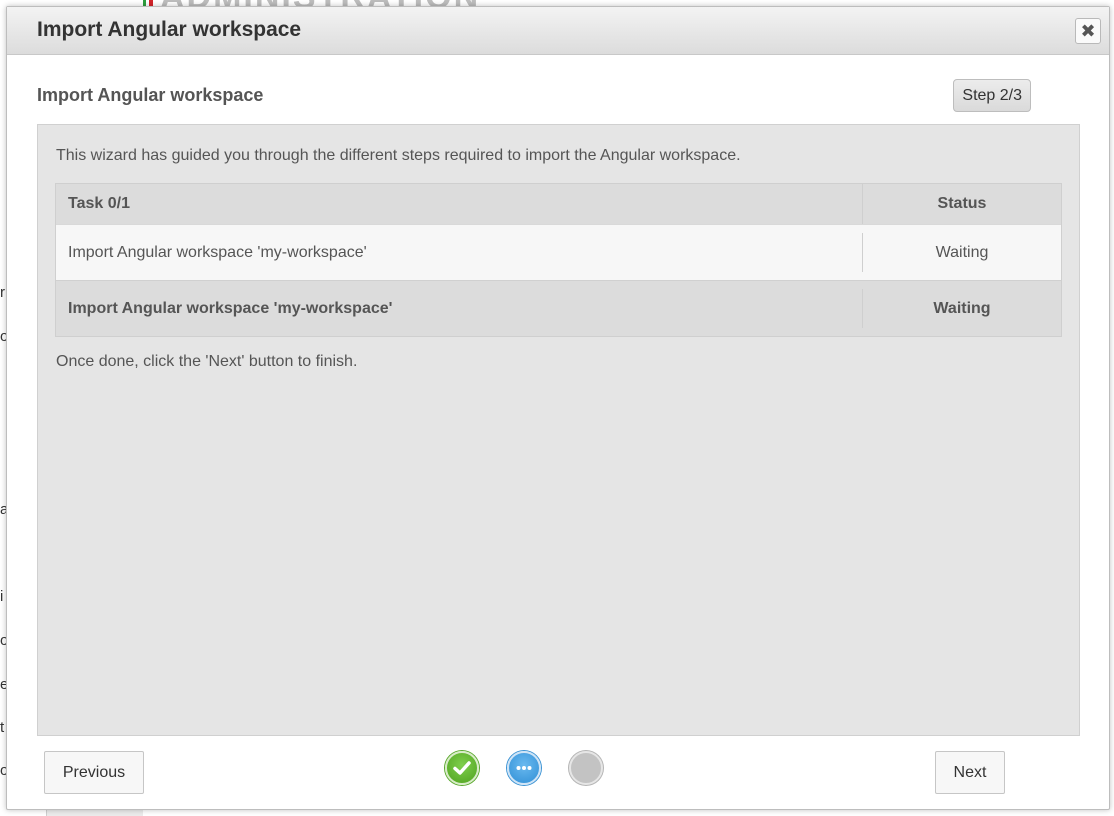 The height and width of the screenshot is (816, 1114). What do you see at coordinates (169, 29) in the screenshot?
I see `dialog-title: Import Angular workspace` at bounding box center [169, 29].